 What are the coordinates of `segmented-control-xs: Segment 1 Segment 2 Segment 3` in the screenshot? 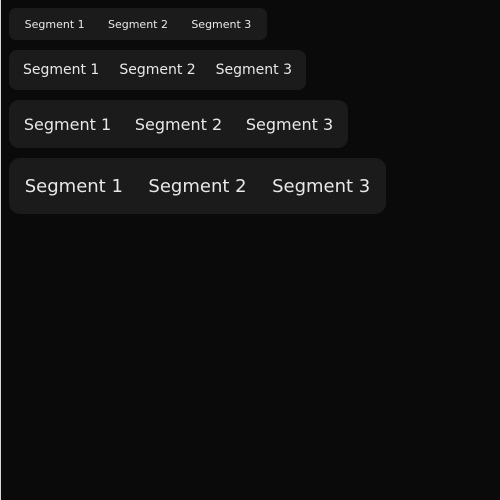 It's located at (138, 24).